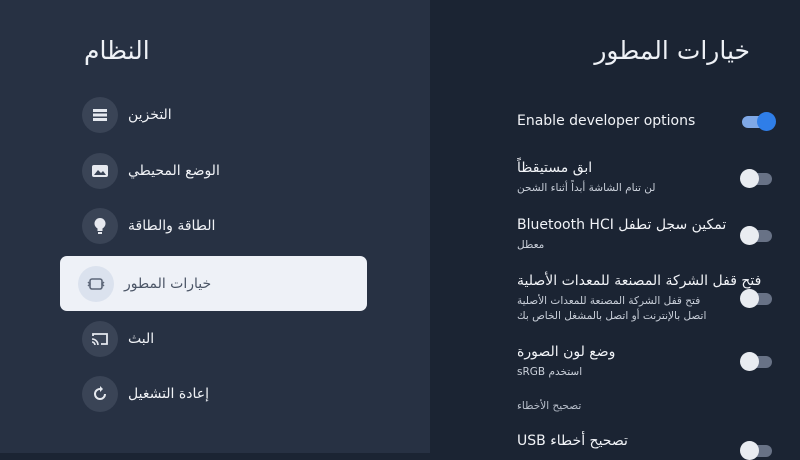 The image size is (800, 460). Describe the element at coordinates (100, 339) in the screenshot. I see `cast-icon` at that location.